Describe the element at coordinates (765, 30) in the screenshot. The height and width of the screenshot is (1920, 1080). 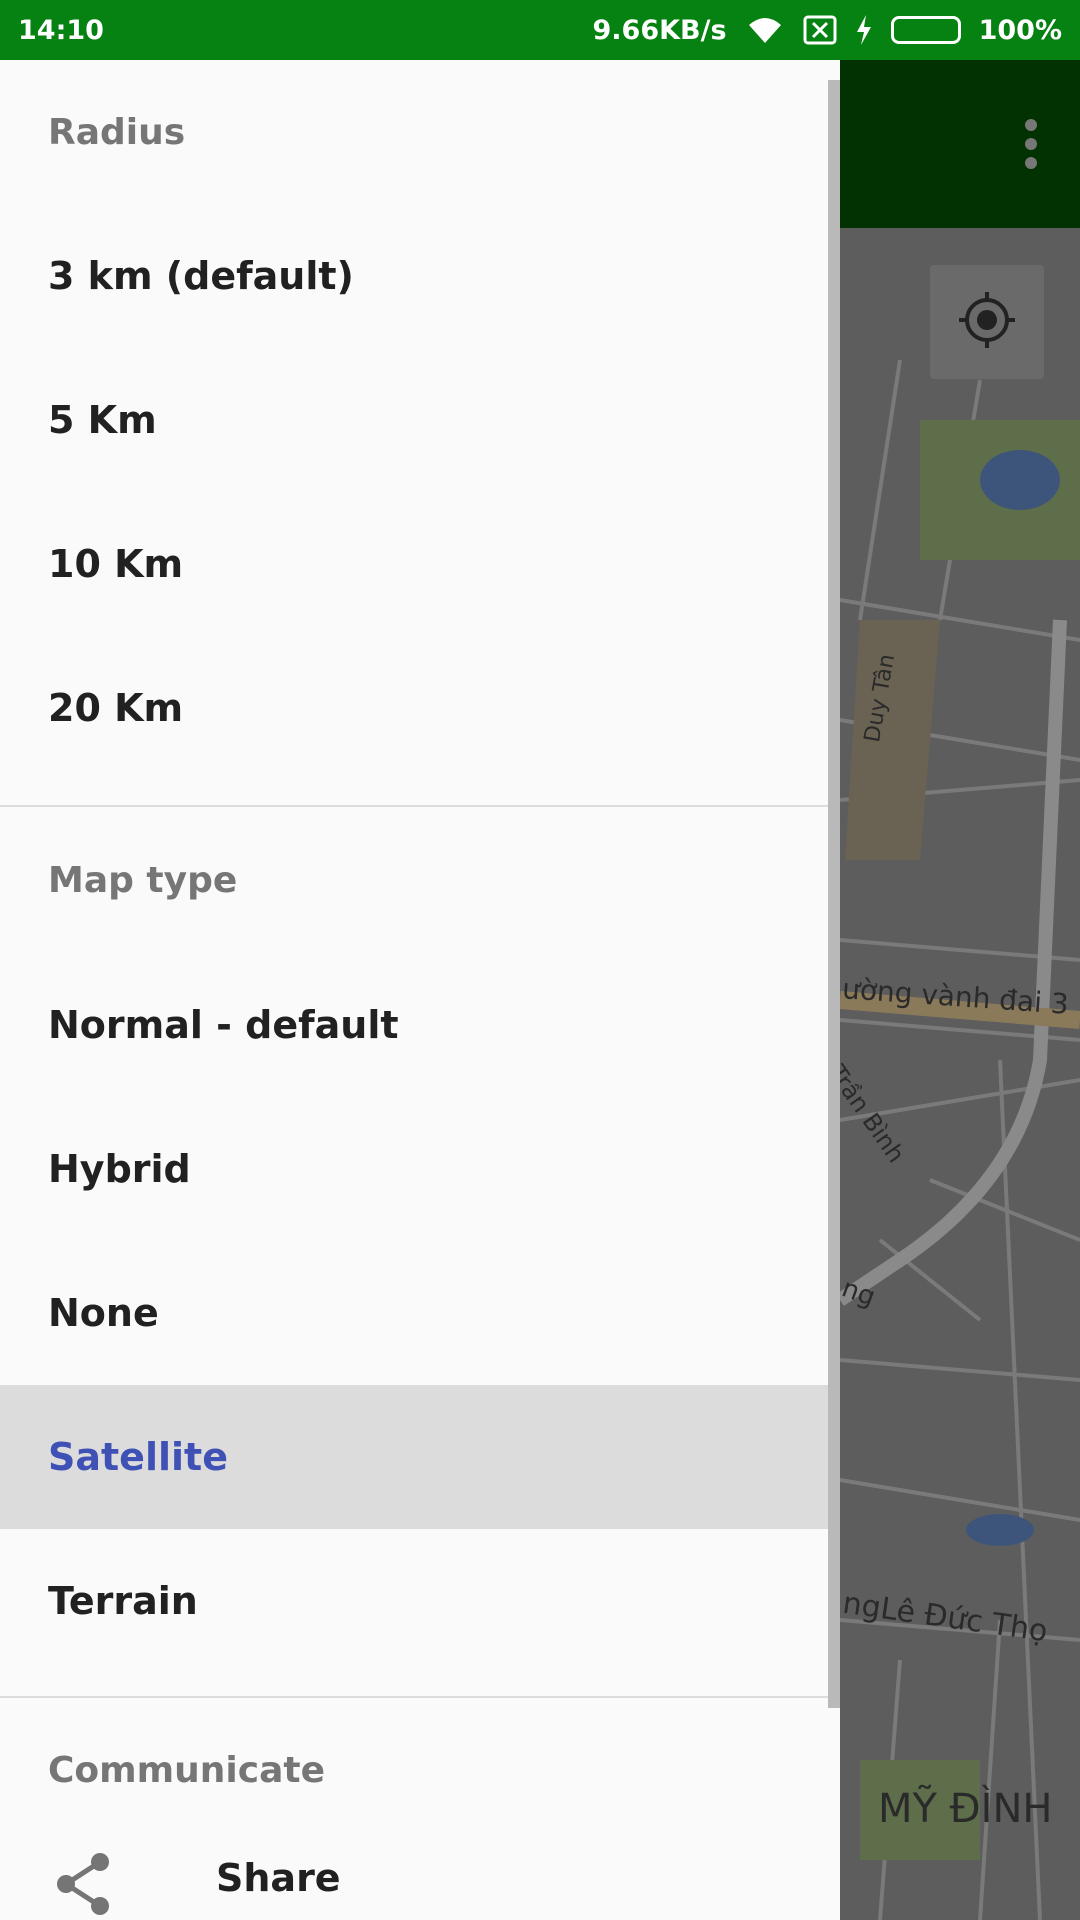
I see `wifi-icon` at that location.